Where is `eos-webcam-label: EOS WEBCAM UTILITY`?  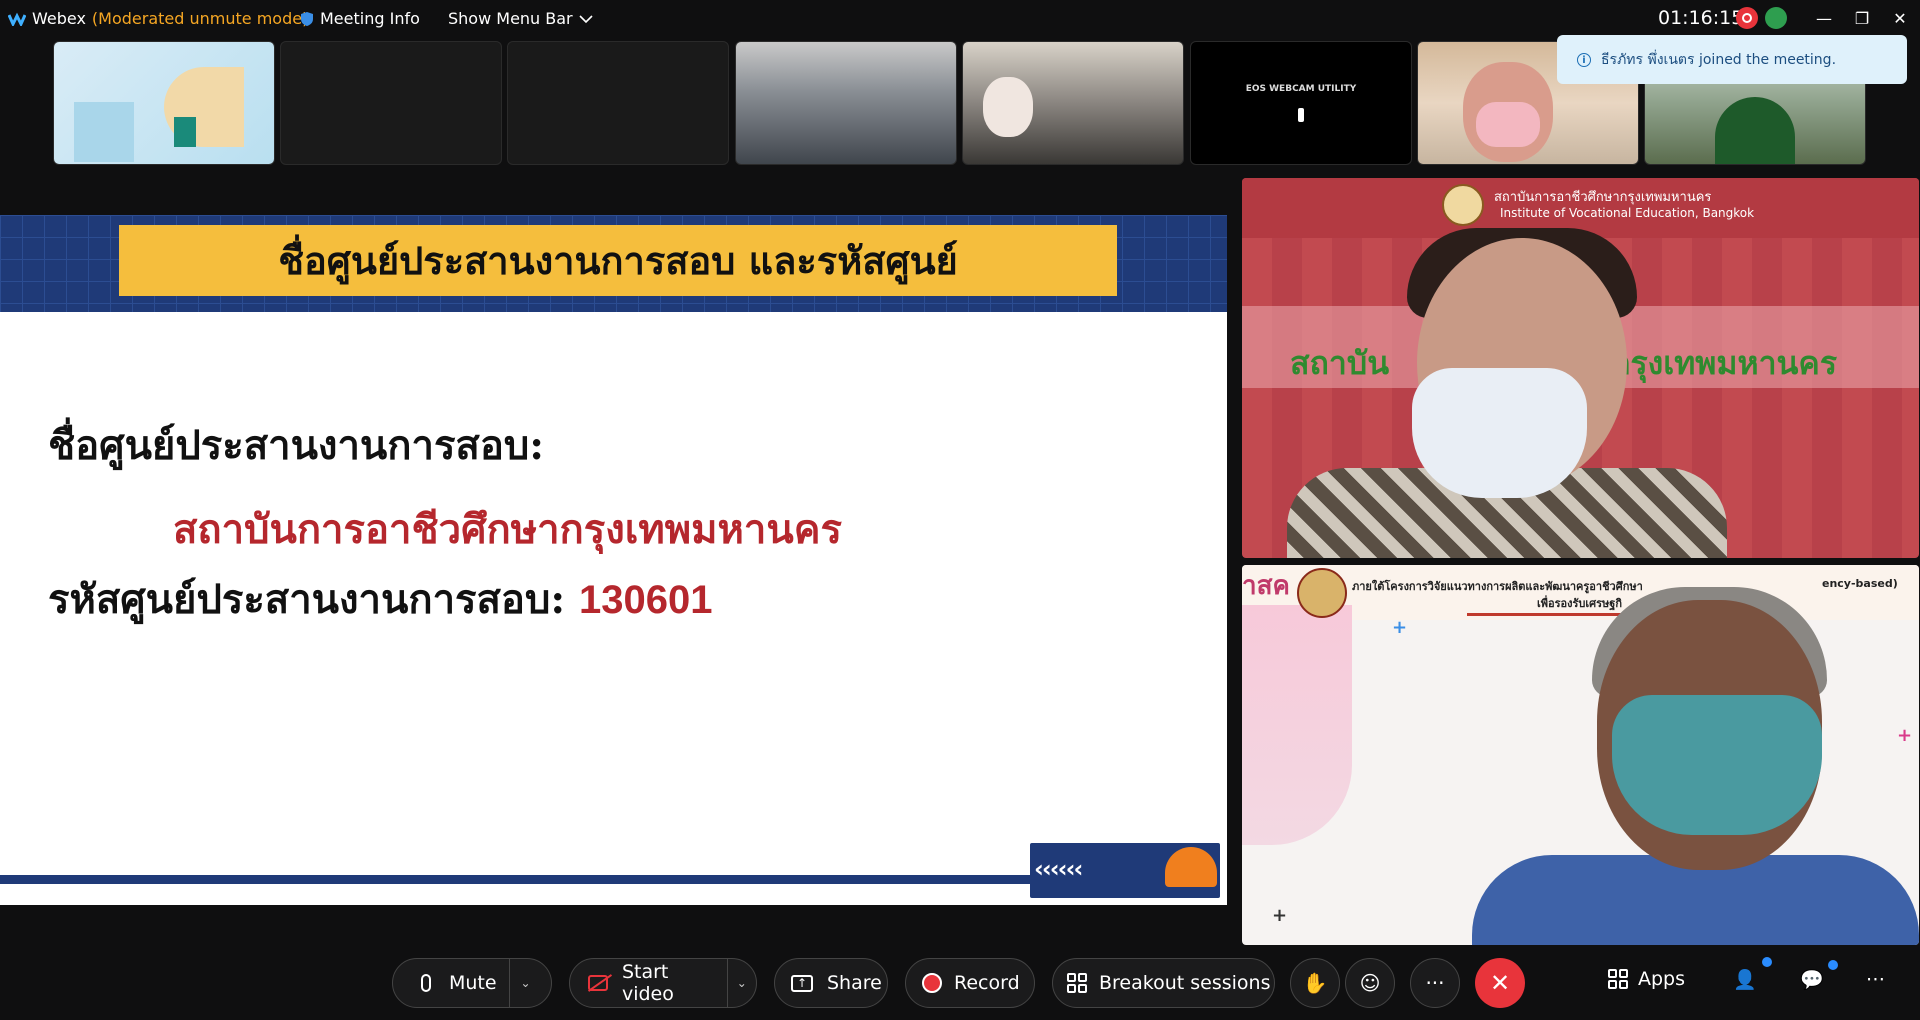 eos-webcam-label: EOS WEBCAM UTILITY is located at coordinates (1301, 89).